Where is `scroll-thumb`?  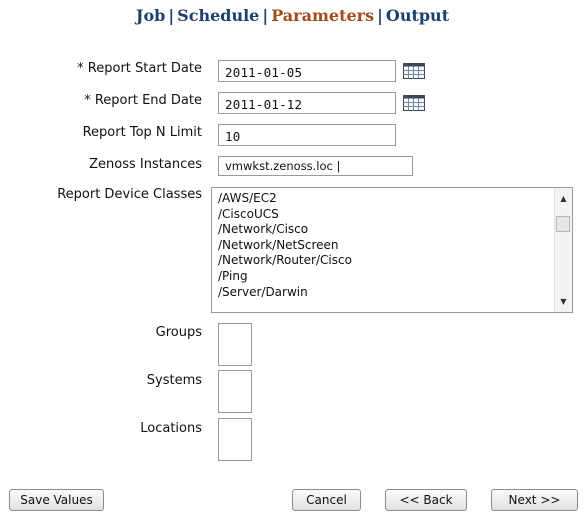 scroll-thumb is located at coordinates (563, 224).